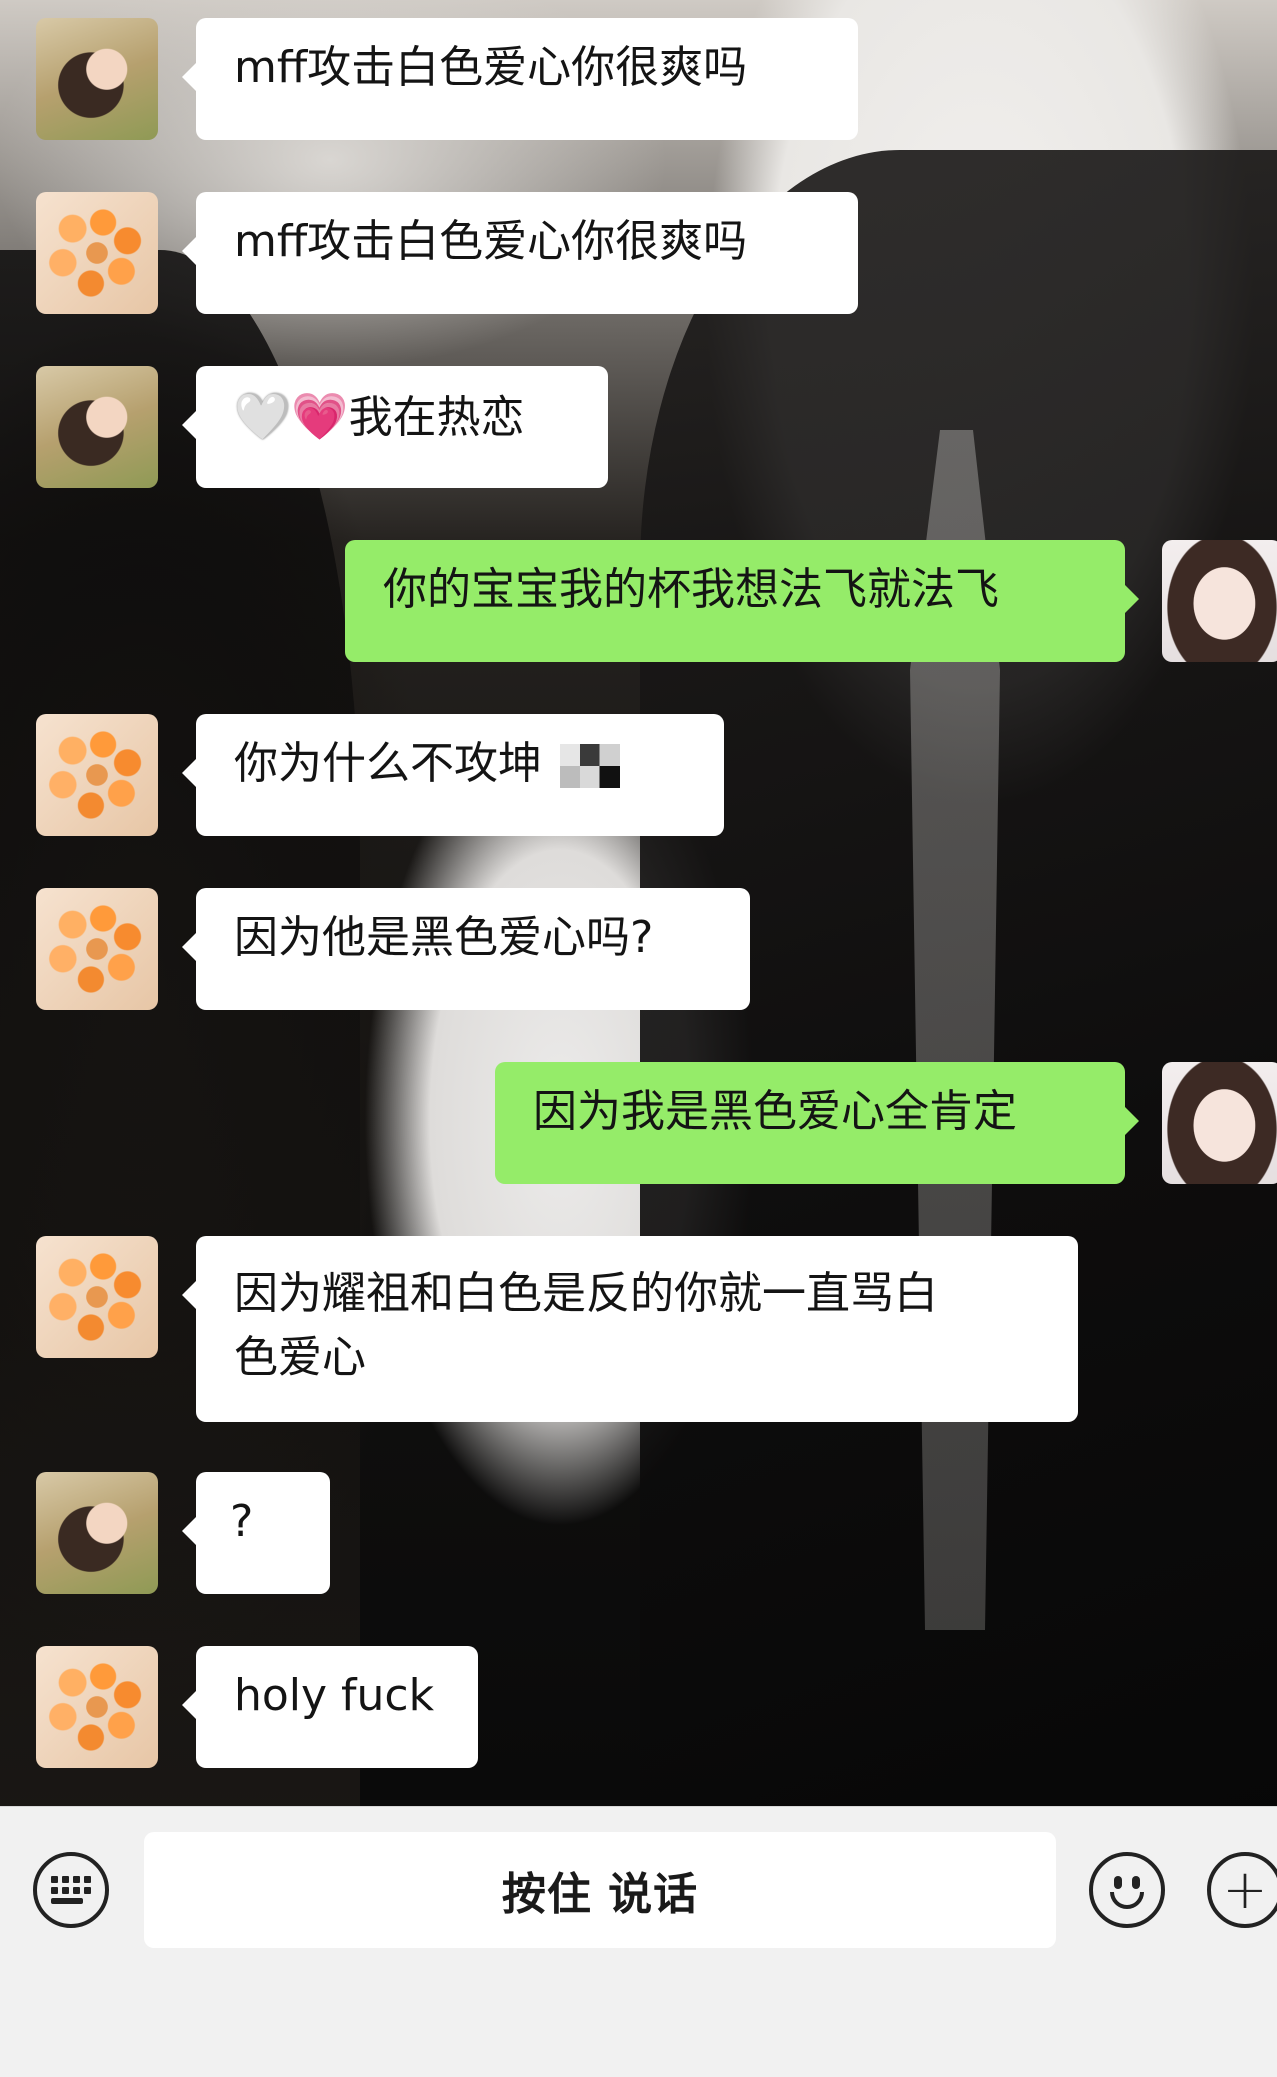 The height and width of the screenshot is (2077, 1277). I want to click on message-text: 因为我是黑色爱心全肯定, so click(775, 1111).